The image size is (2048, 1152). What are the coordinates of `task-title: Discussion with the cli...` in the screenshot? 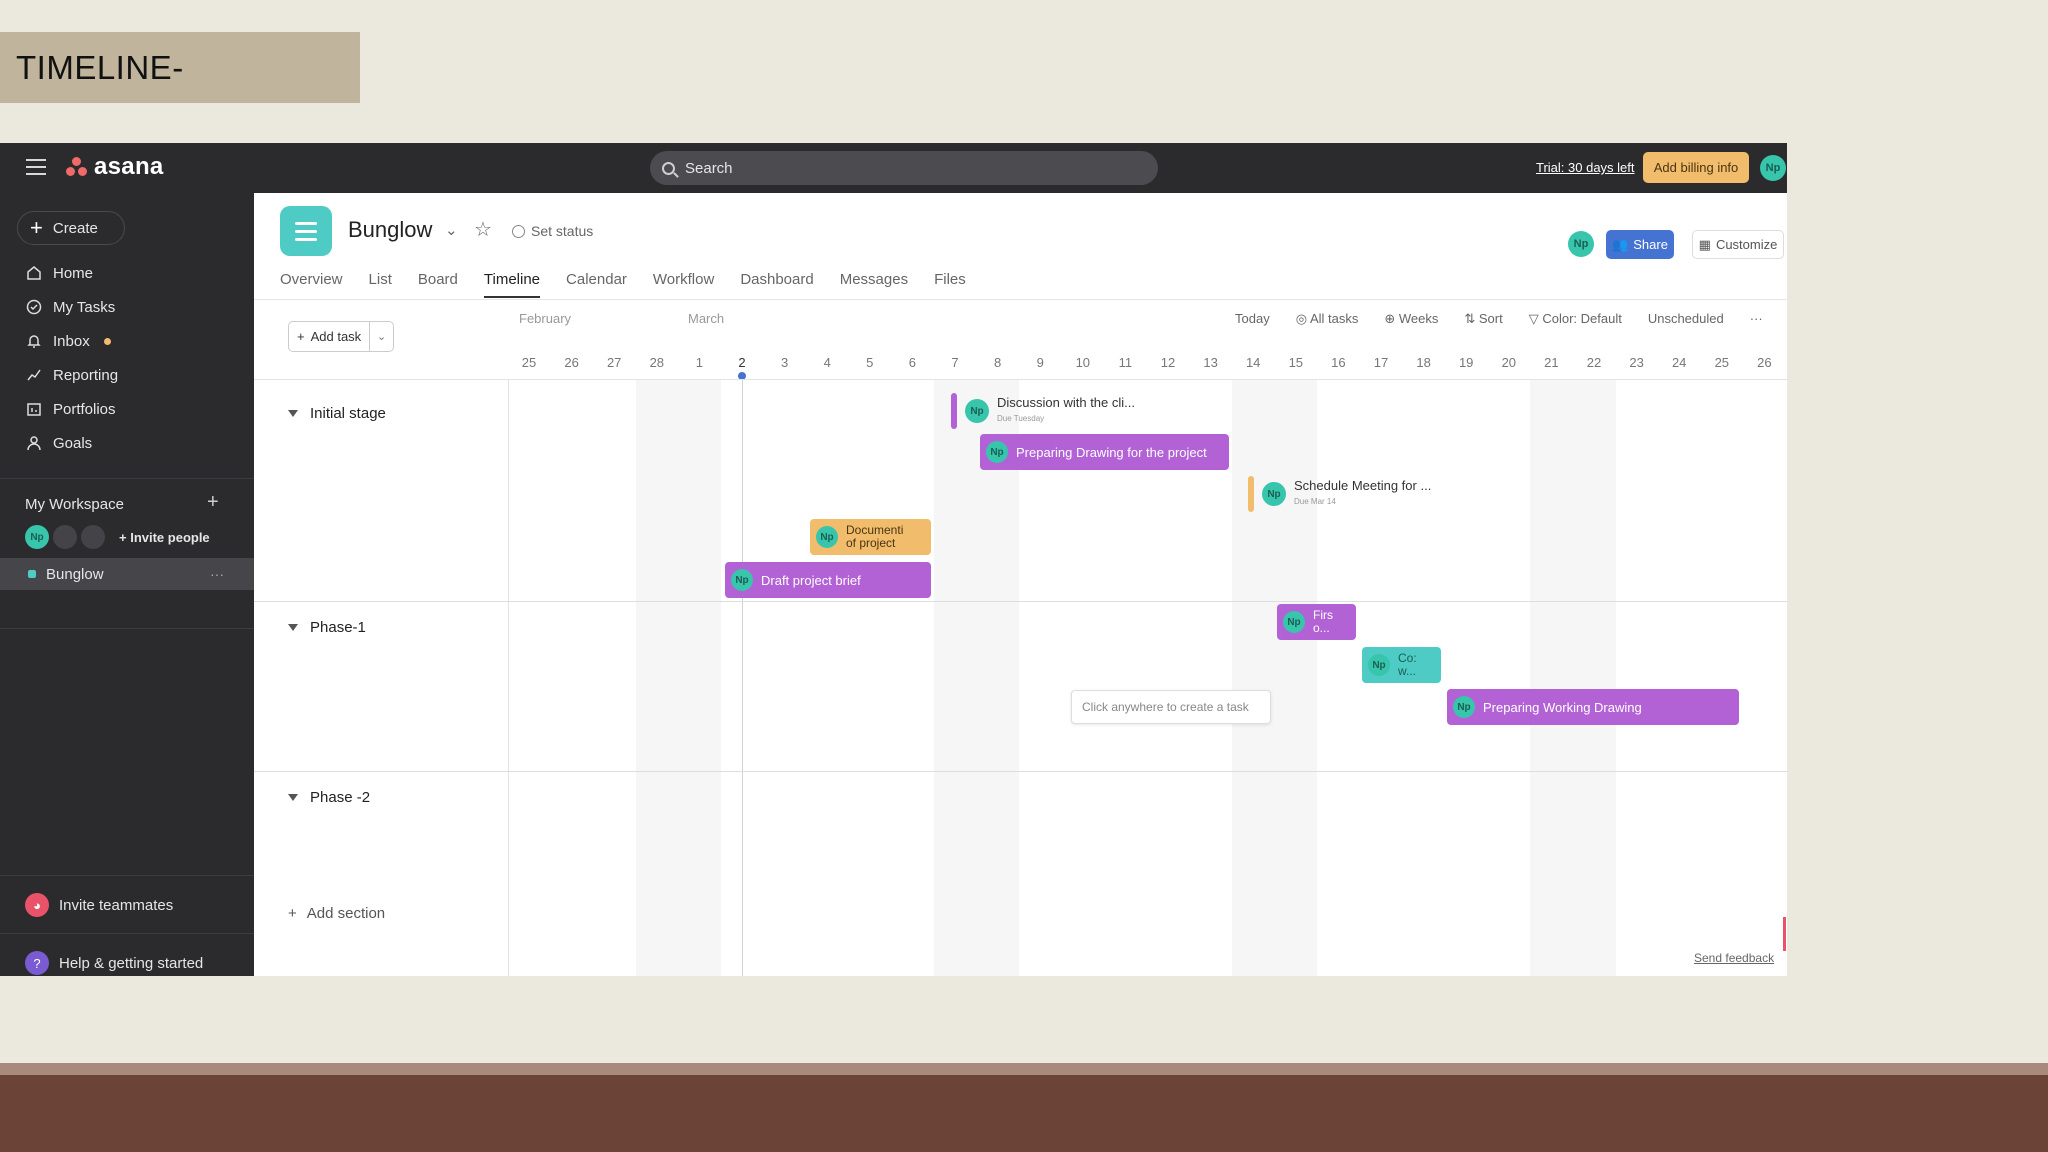 It's located at (1066, 402).